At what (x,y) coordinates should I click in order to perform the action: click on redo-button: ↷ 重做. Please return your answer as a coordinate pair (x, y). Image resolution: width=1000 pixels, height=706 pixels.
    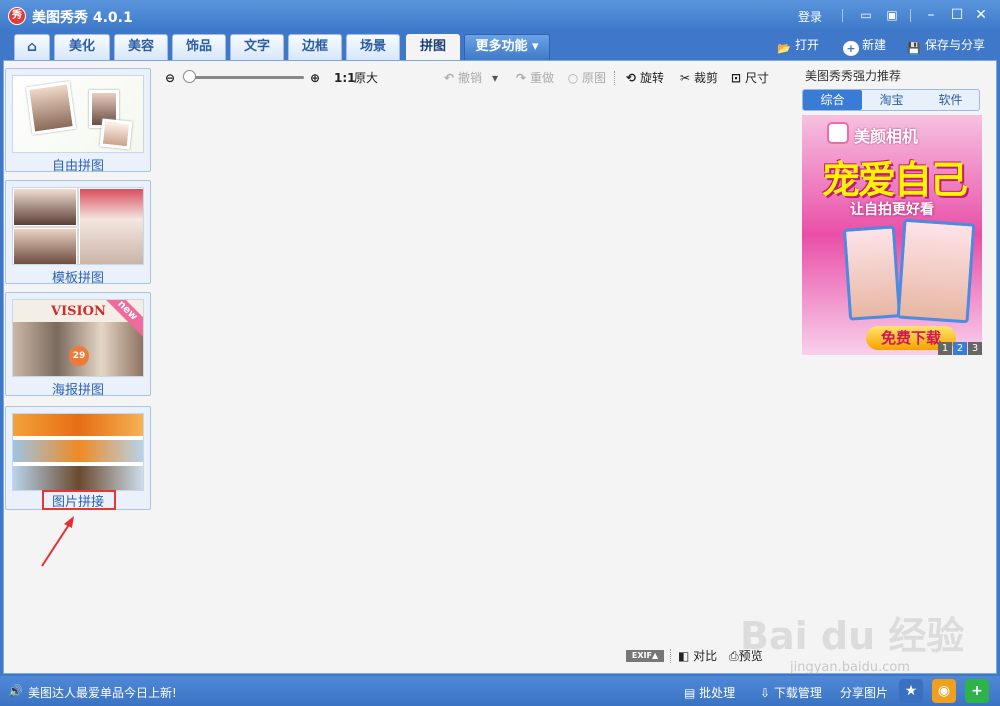
    Looking at the image, I should click on (534, 78).